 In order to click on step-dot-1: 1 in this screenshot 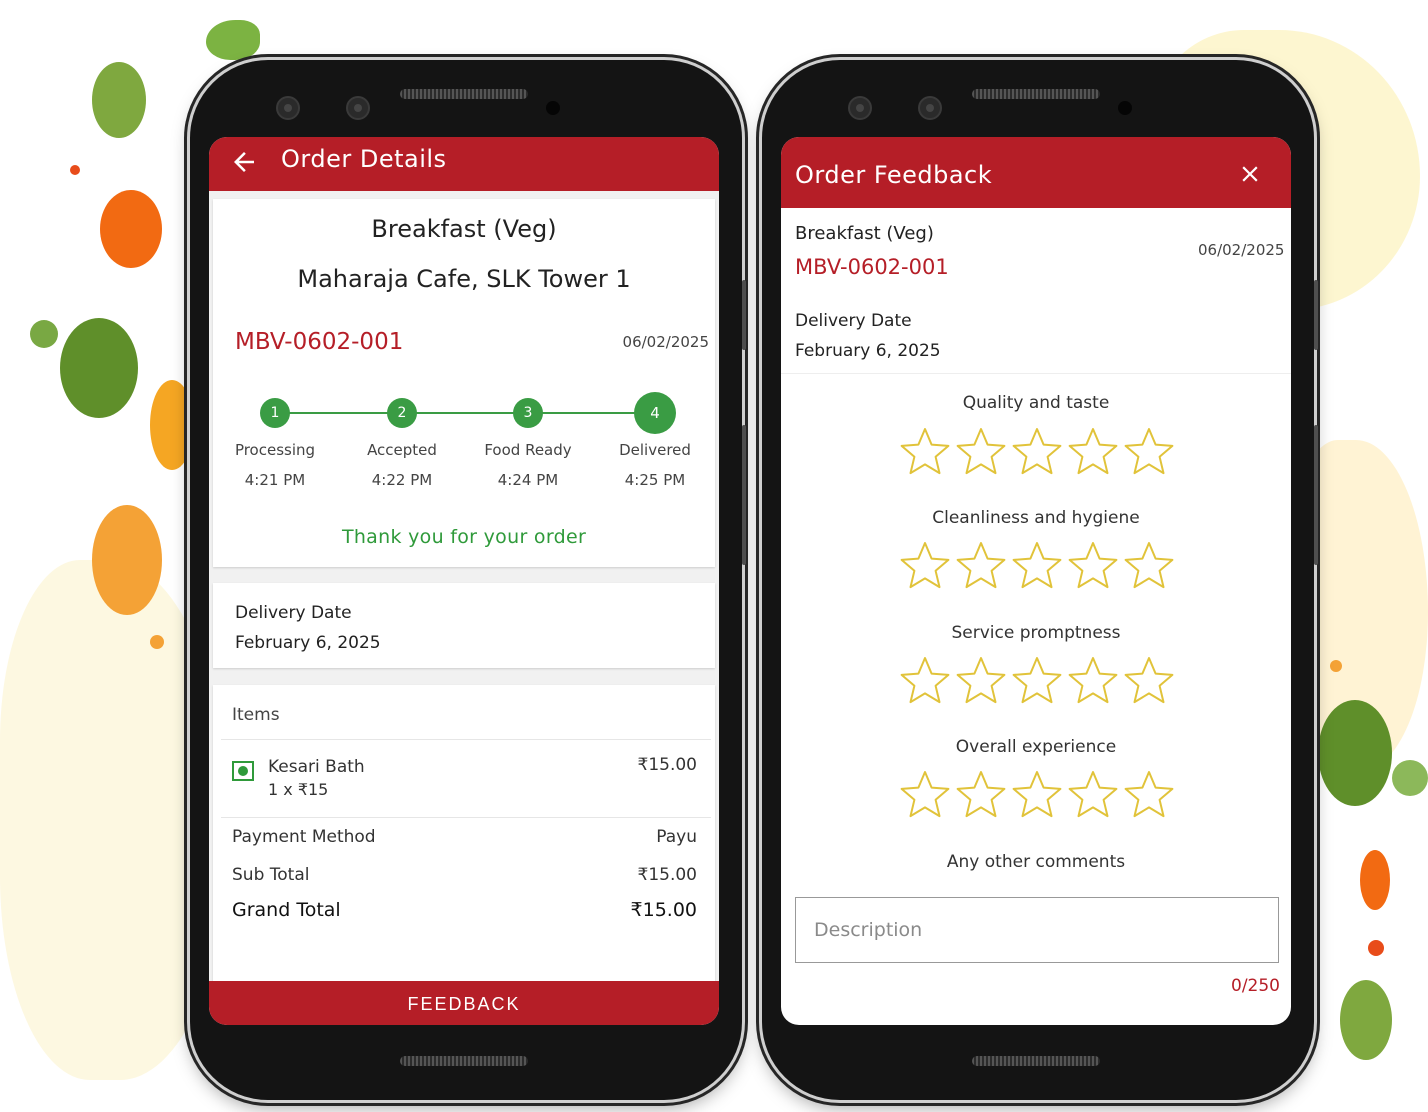, I will do `click(275, 413)`.